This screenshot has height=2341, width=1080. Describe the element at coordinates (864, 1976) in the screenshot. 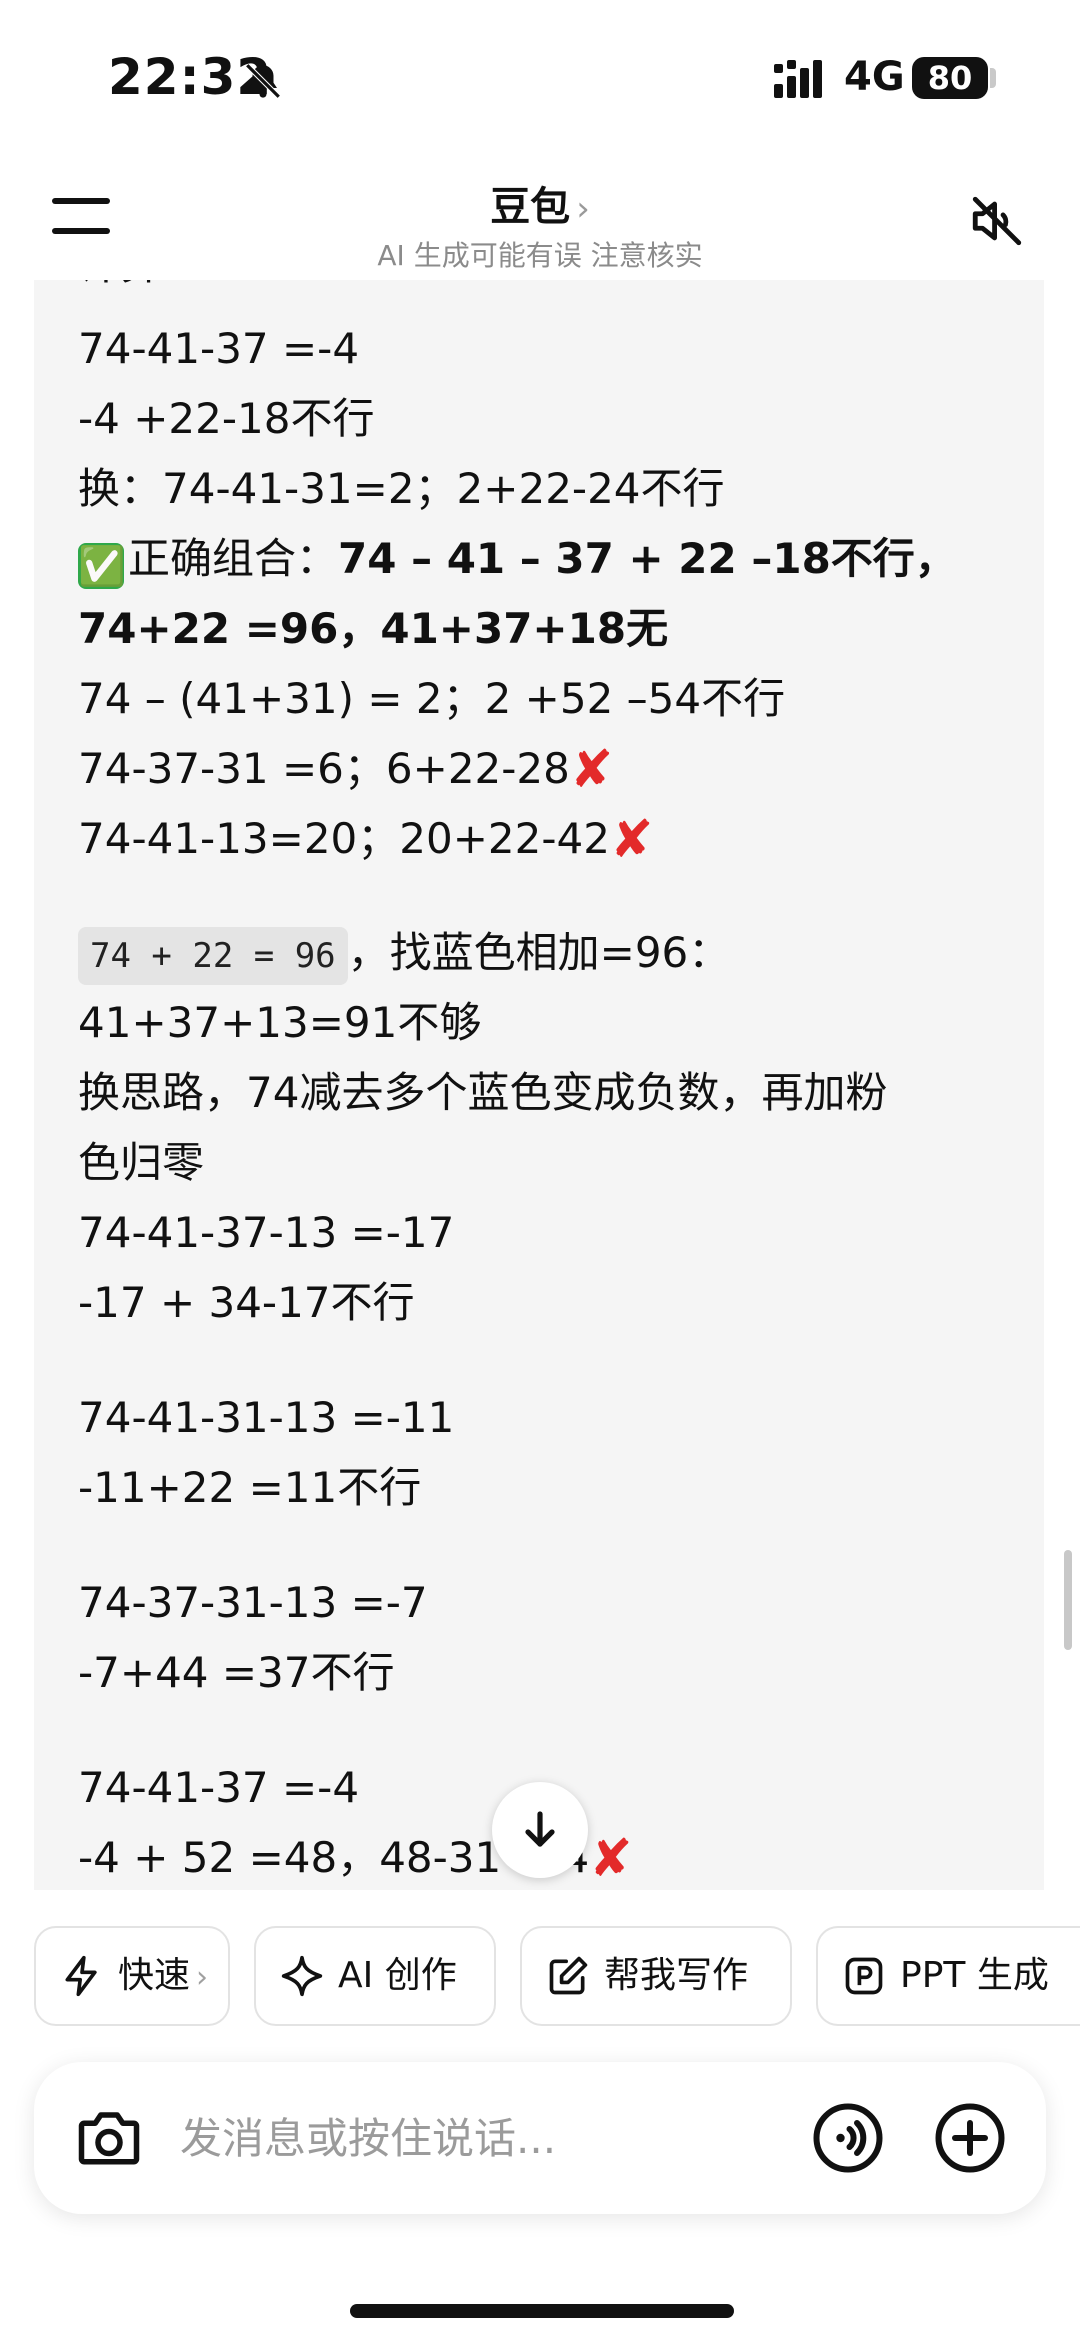

I see `ppt-icon` at that location.